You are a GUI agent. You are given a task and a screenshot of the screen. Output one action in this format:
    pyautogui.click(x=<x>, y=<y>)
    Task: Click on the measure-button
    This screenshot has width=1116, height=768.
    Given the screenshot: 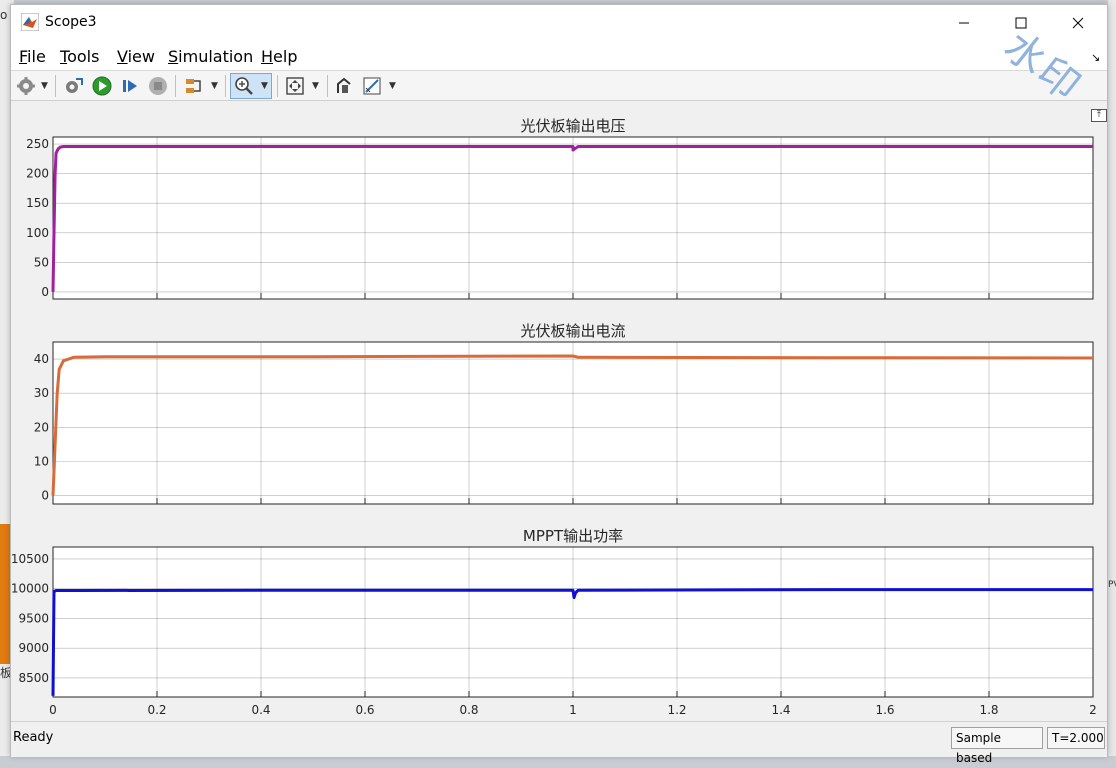 What is the action you would take?
    pyautogui.click(x=372, y=86)
    